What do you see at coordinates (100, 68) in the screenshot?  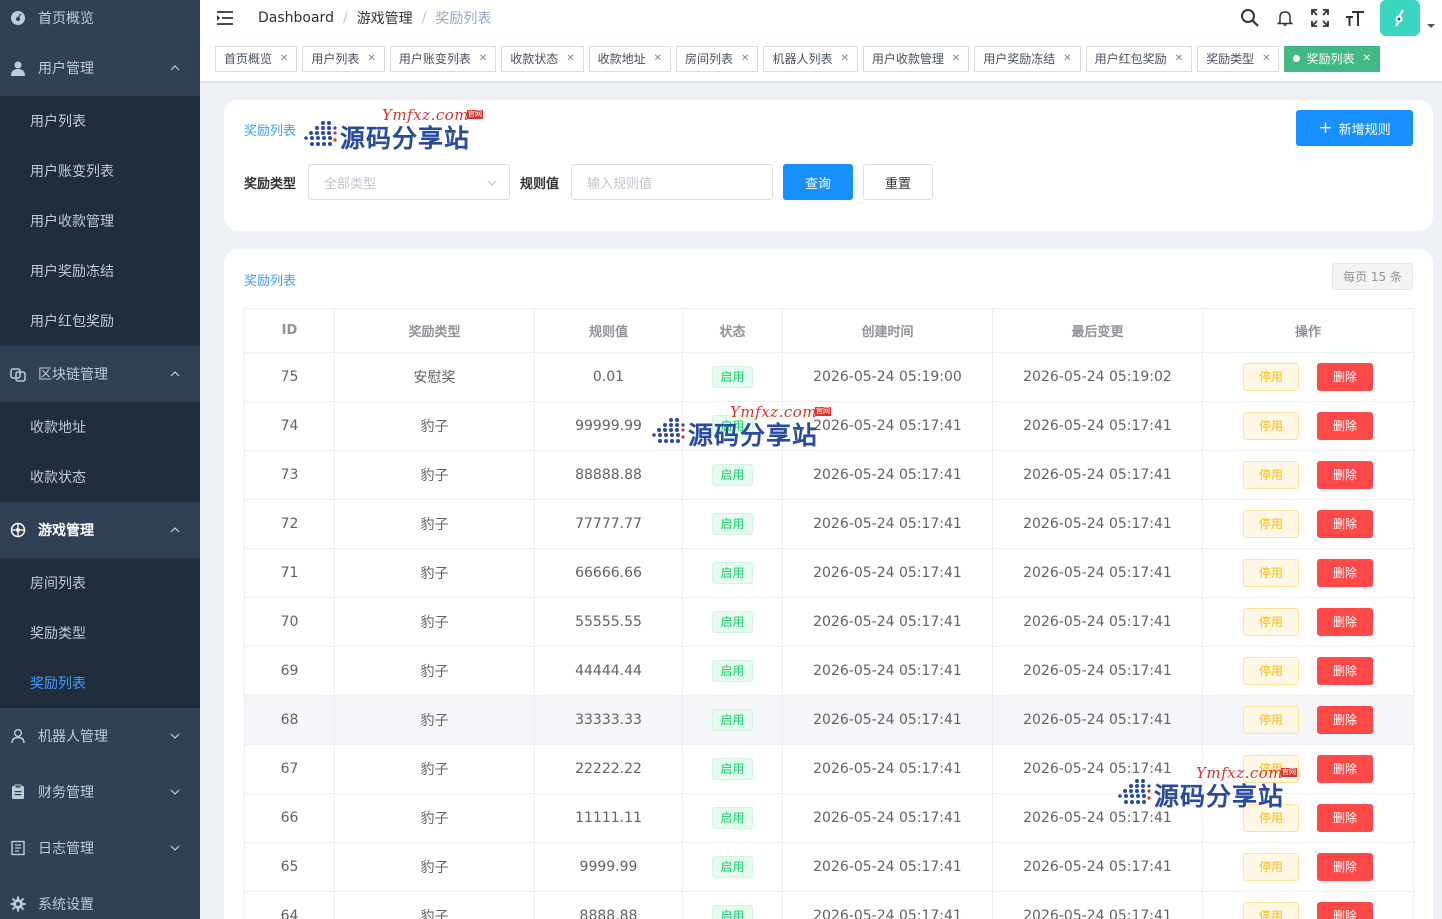 I see `menu-user-management: 用户管理` at bounding box center [100, 68].